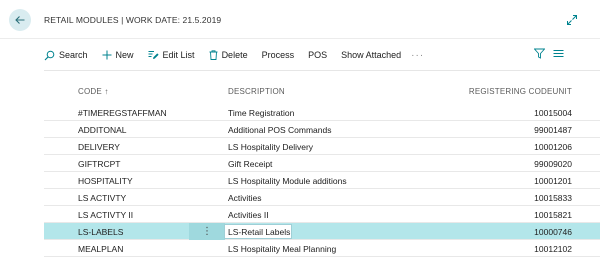 The image size is (600, 268). What do you see at coordinates (553, 249) in the screenshot?
I see `cell-codeunit: 10012102` at bounding box center [553, 249].